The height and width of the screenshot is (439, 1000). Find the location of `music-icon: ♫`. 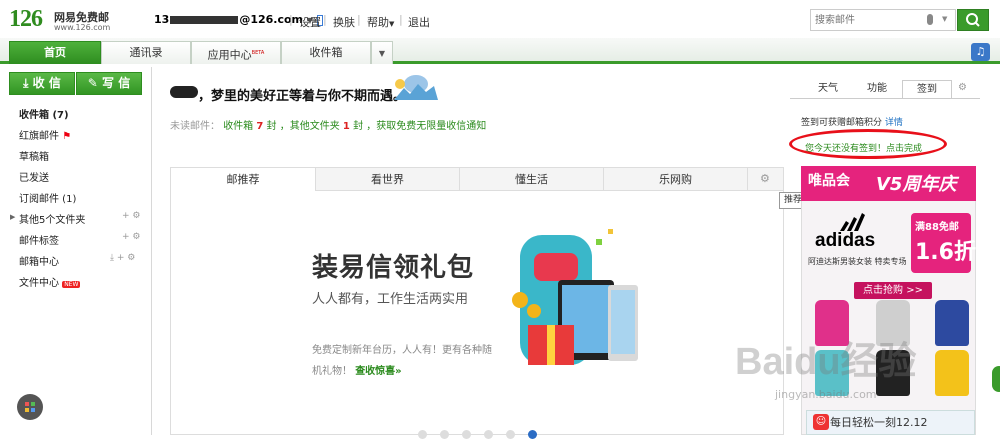

music-icon: ♫ is located at coordinates (980, 52).